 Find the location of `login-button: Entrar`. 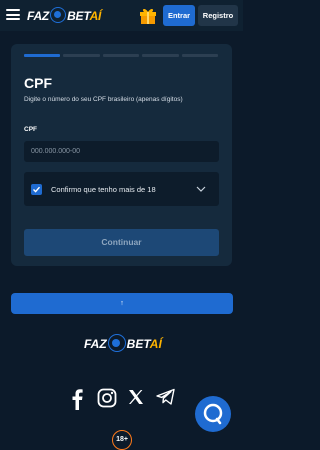

login-button: Entrar is located at coordinates (179, 15).